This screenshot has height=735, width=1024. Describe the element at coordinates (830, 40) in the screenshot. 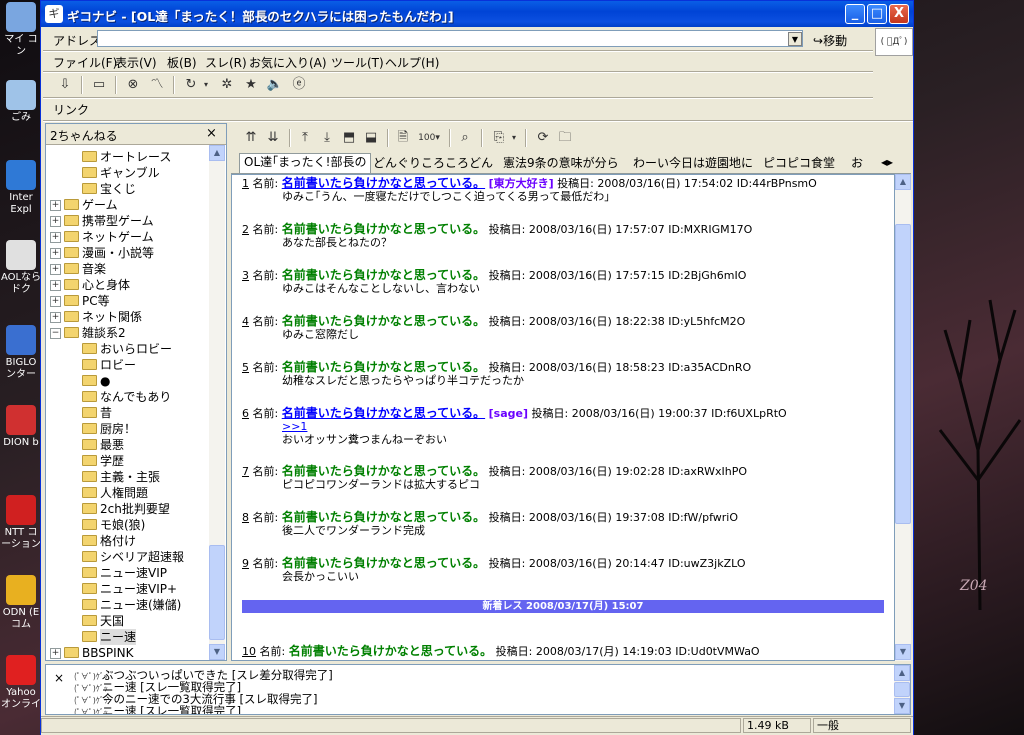

I see `go-button: ↪移動` at that location.